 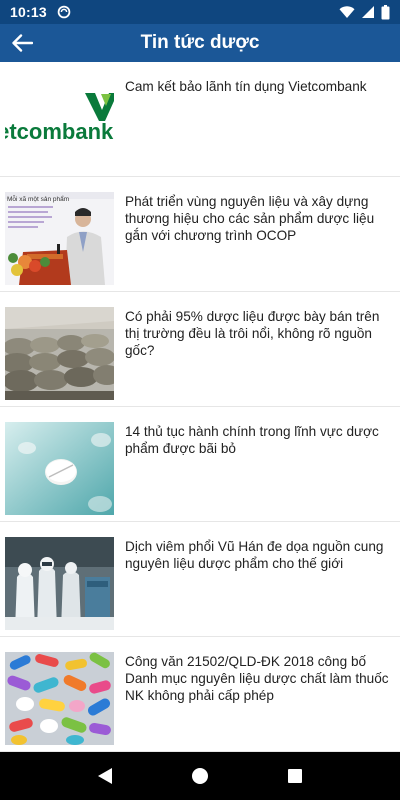 I want to click on news-thumbnail-vietcombank: ietcombank, so click(x=59, y=123).